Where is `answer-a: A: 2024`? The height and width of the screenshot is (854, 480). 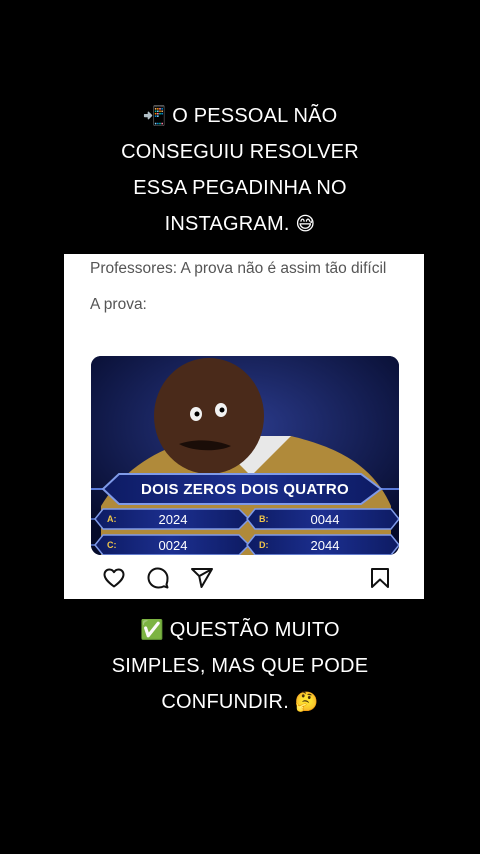 answer-a: A: 2024 is located at coordinates (147, 519).